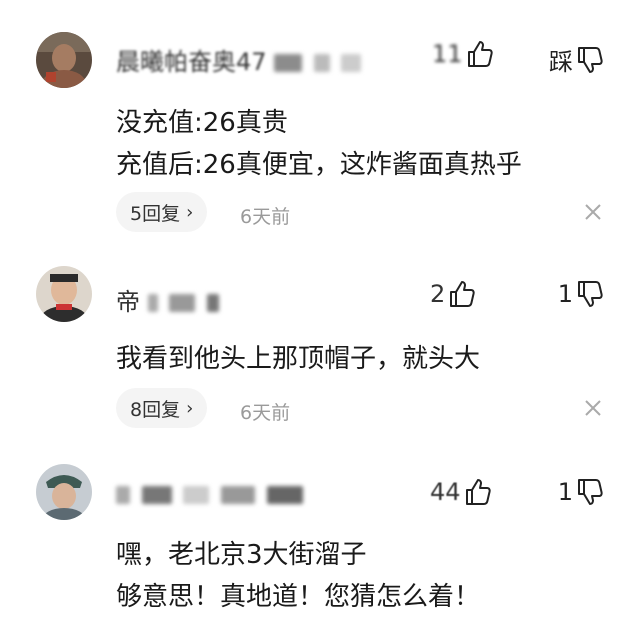 The image size is (641, 627). What do you see at coordinates (561, 62) in the screenshot?
I see `dislike-label: 踩` at bounding box center [561, 62].